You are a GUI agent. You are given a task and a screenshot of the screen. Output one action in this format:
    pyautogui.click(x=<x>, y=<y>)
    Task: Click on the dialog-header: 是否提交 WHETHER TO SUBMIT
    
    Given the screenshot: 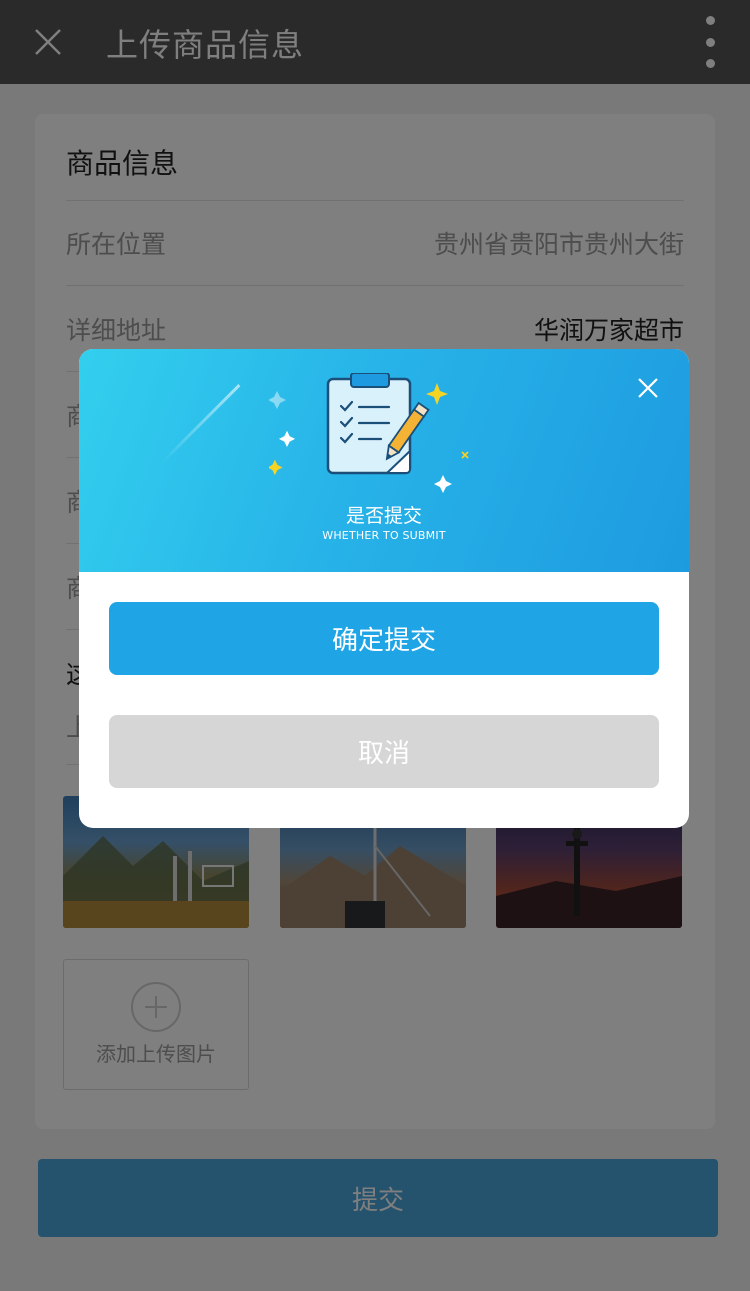 What is the action you would take?
    pyautogui.click(x=384, y=460)
    